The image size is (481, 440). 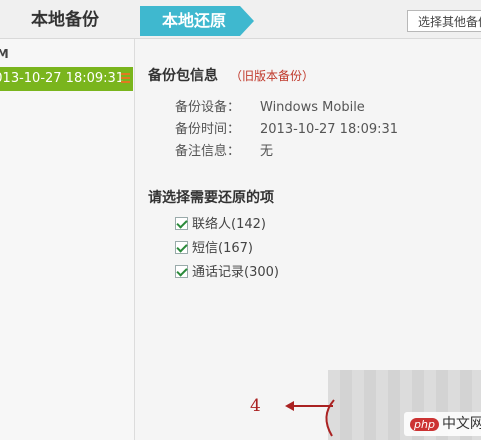 I want to click on info-value: Windows Mobile, so click(x=312, y=107).